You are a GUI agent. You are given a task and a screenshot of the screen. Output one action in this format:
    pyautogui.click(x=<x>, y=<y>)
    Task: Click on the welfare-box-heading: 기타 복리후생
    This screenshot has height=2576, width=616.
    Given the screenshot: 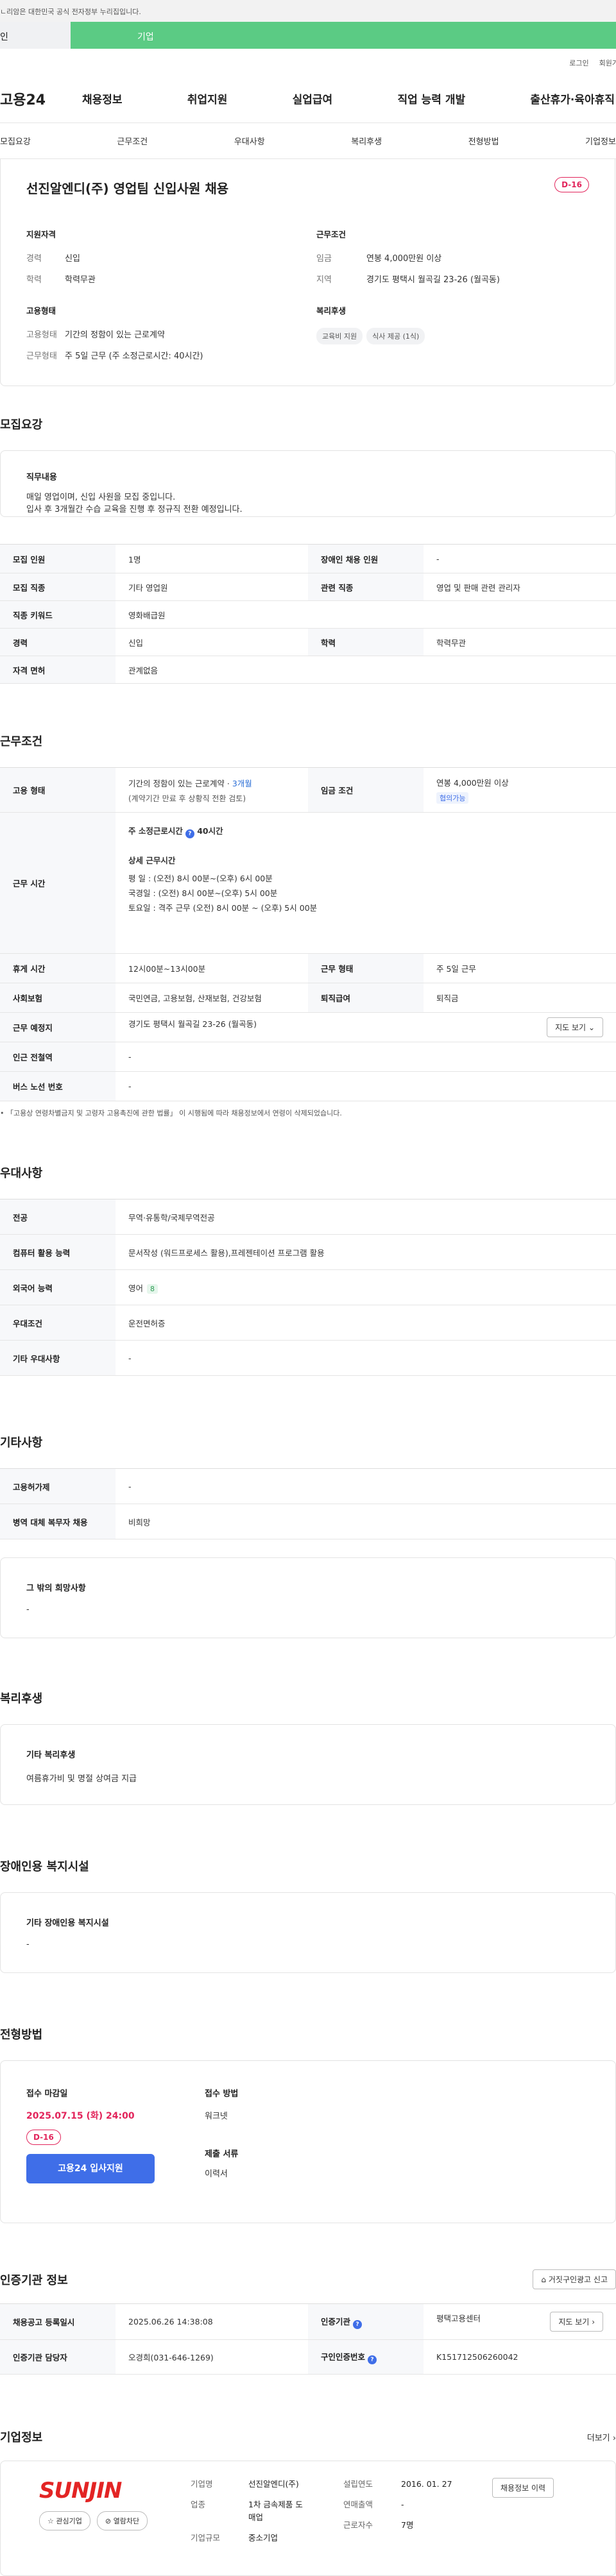 What is the action you would take?
    pyautogui.click(x=51, y=1755)
    